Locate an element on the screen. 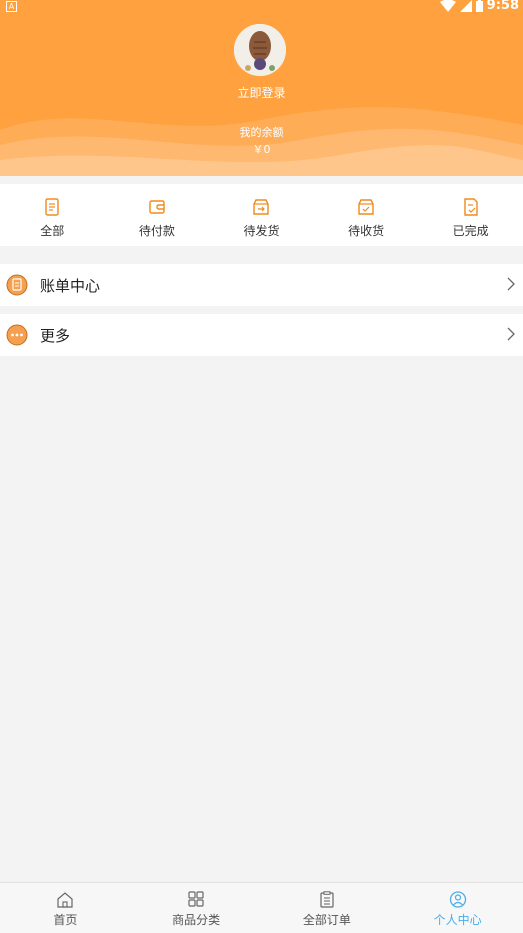  order-completed-label: 已完成 is located at coordinates (470, 231).